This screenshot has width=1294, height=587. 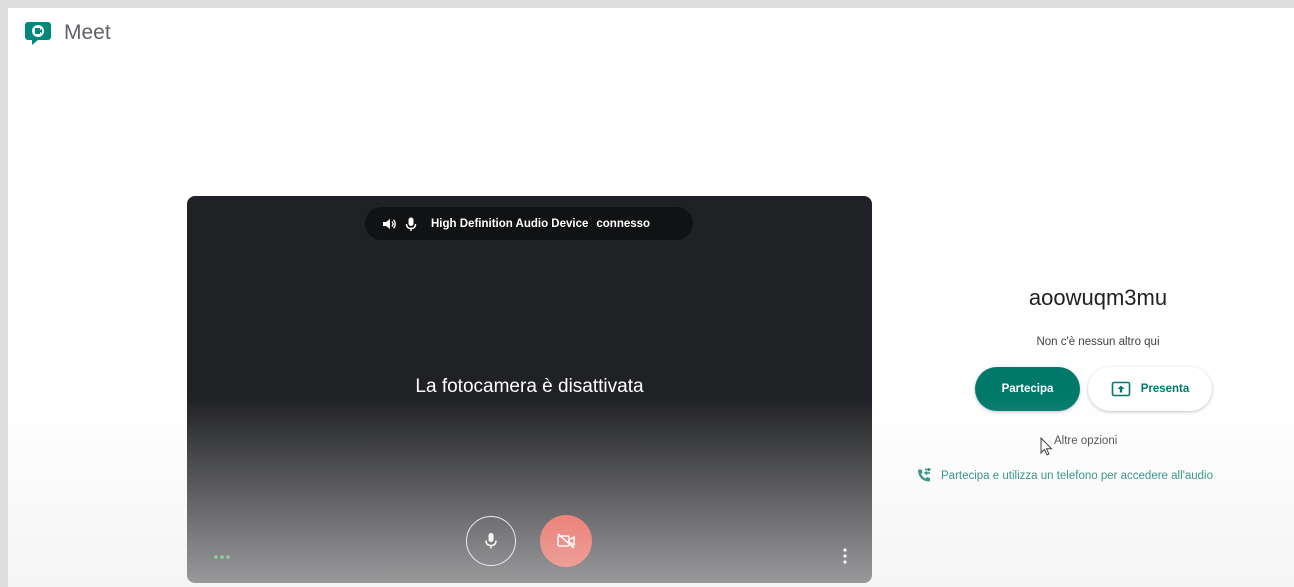 What do you see at coordinates (1121, 389) in the screenshot?
I see `present-screen-icon` at bounding box center [1121, 389].